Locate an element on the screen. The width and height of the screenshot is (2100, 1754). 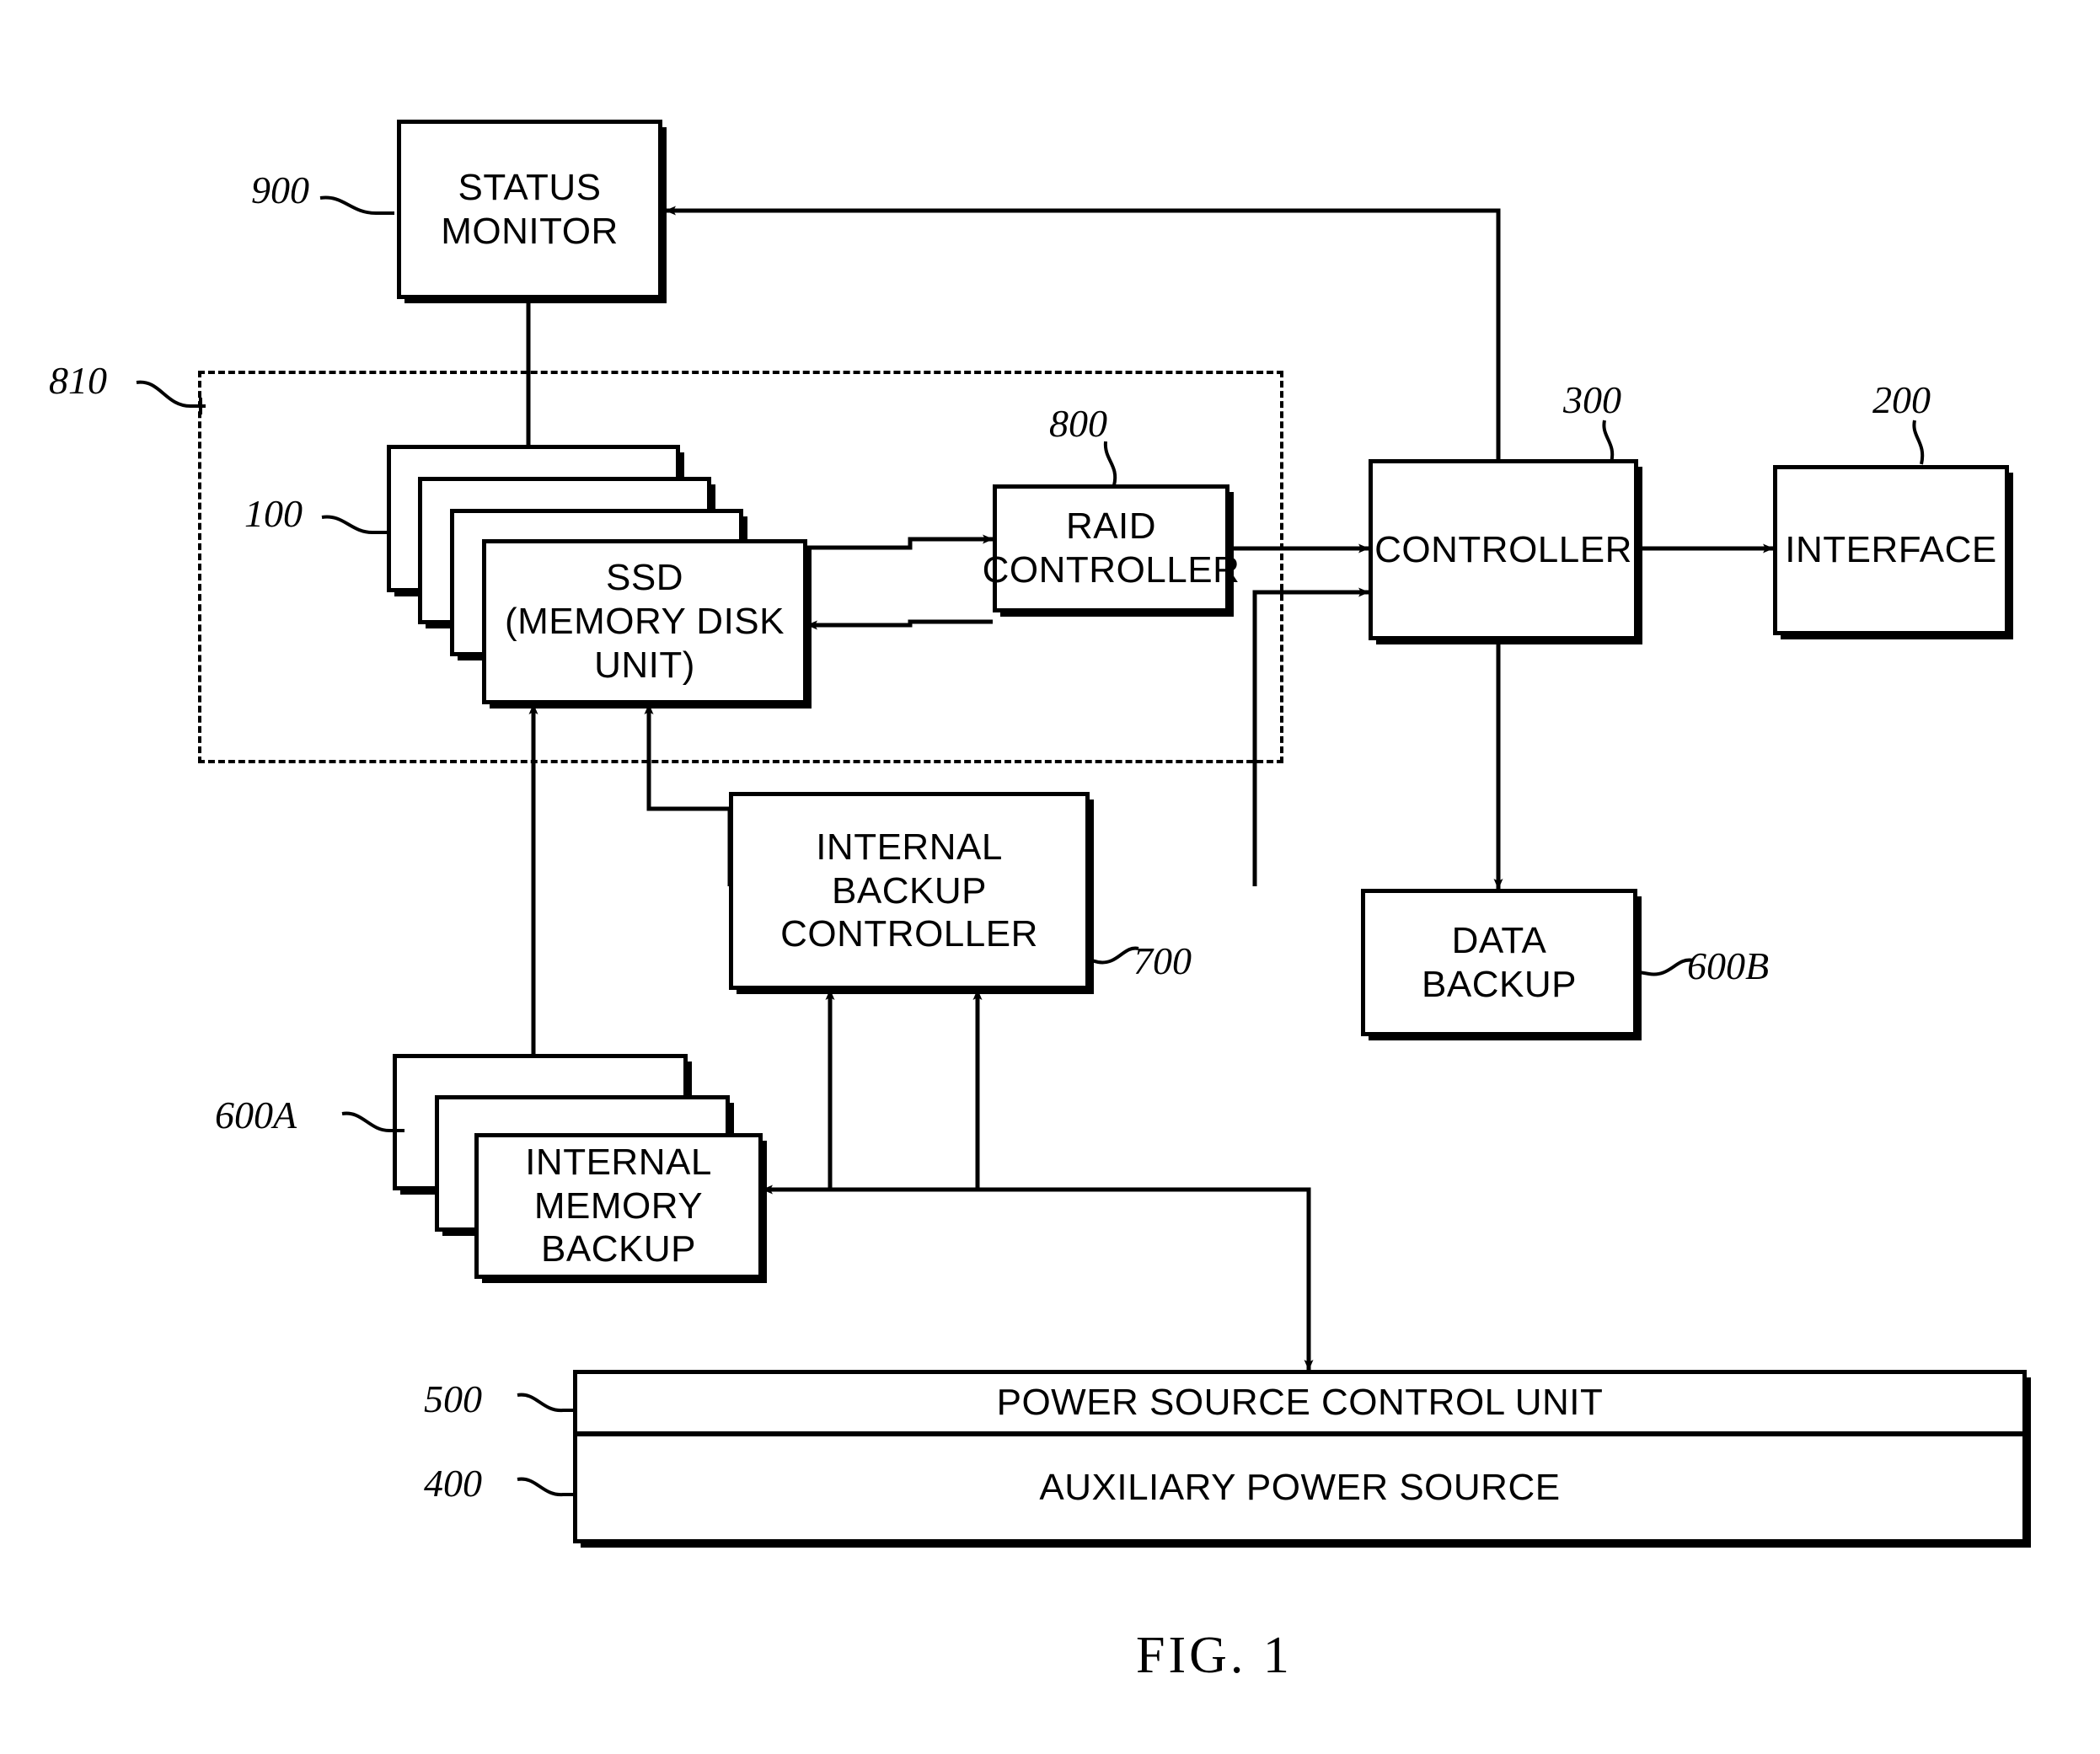
ssd-memory-disk-unit-box: SSD (MEMORY DISK UNIT) is located at coordinates (644, 621).